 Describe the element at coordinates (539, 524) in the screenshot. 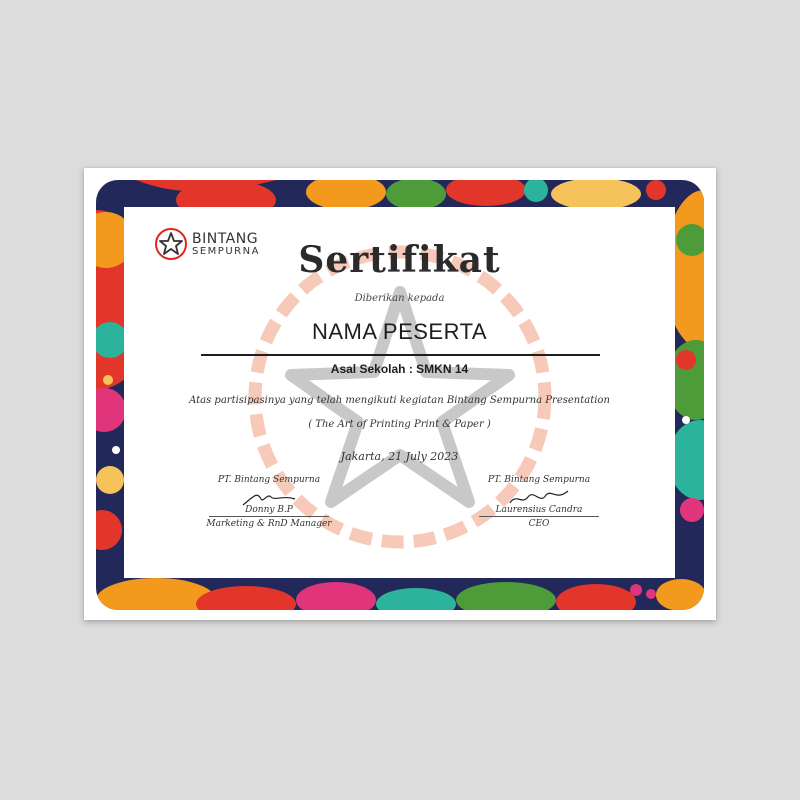

I see `signatory-role: CEO` at that location.